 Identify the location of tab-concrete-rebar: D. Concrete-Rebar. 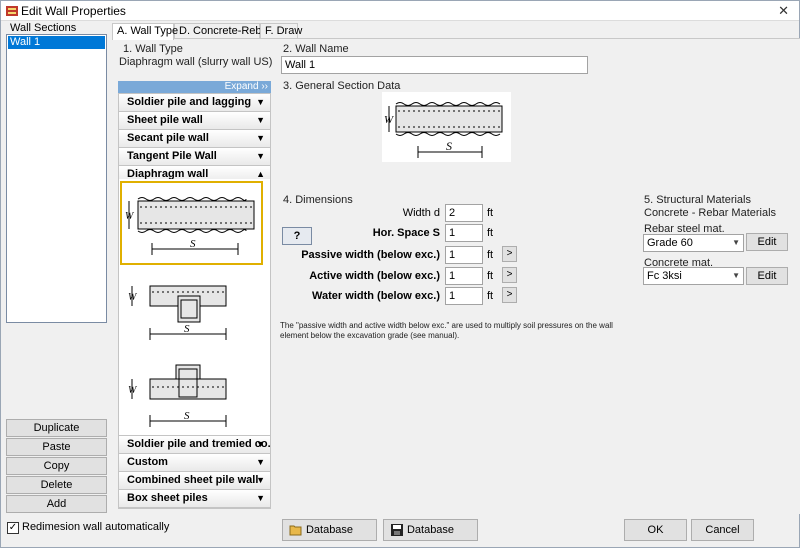
(222, 31).